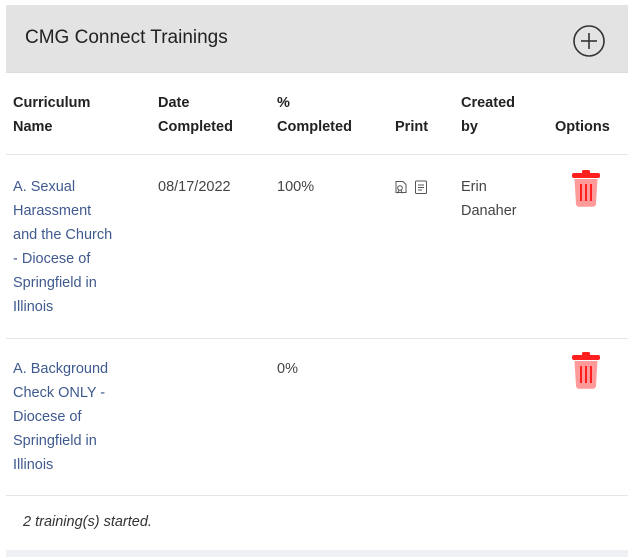  What do you see at coordinates (63, 235) in the screenshot?
I see `curriculum-name-line: and the Church` at bounding box center [63, 235].